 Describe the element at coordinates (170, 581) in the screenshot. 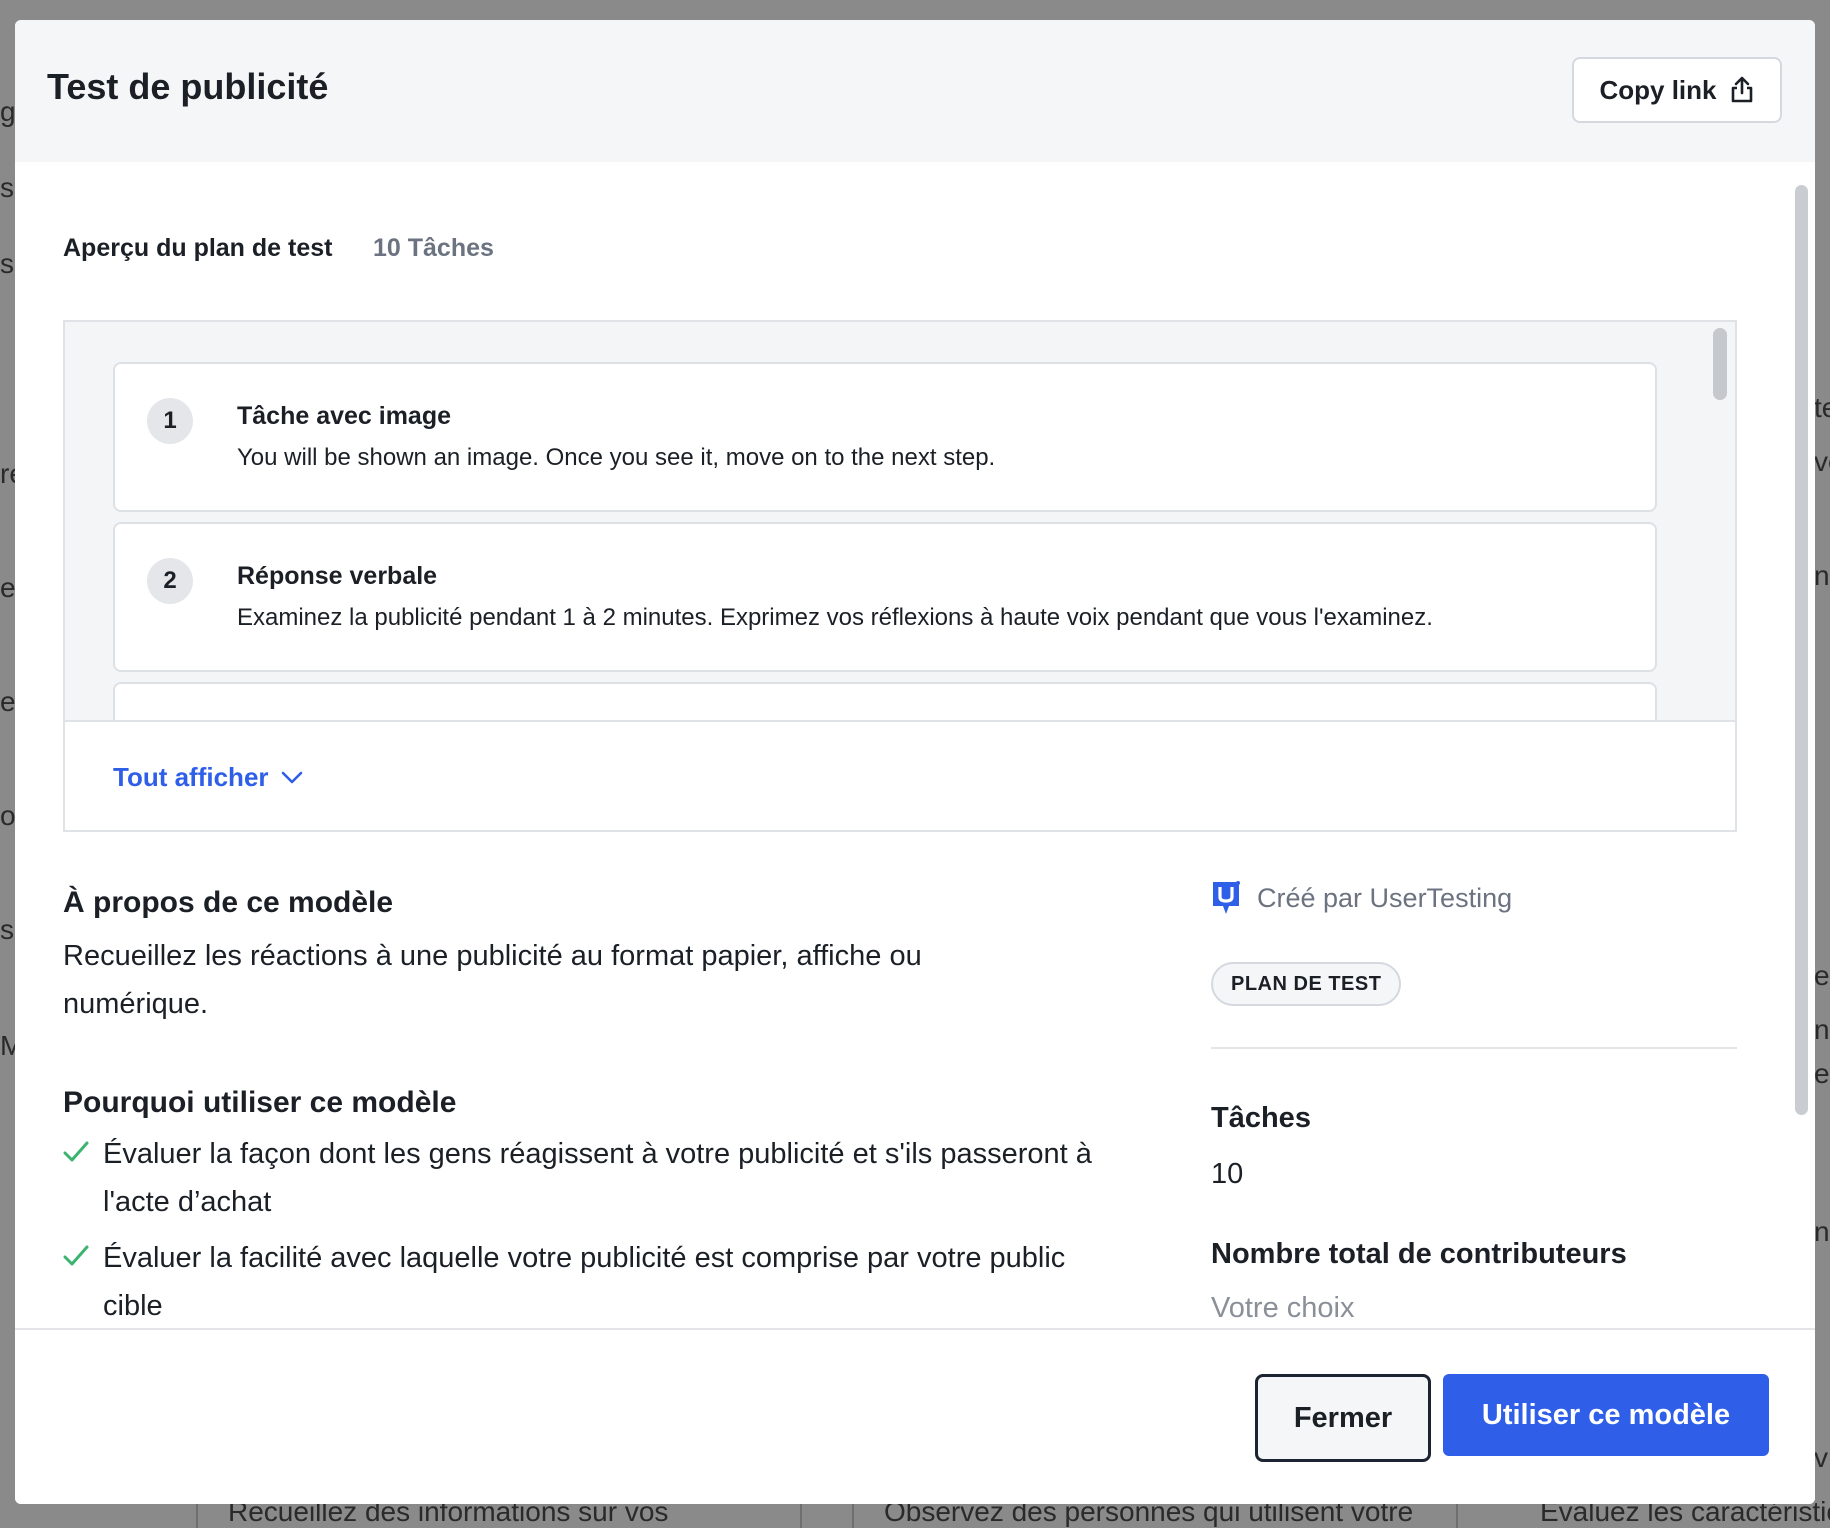

I see `task-number: 2` at that location.